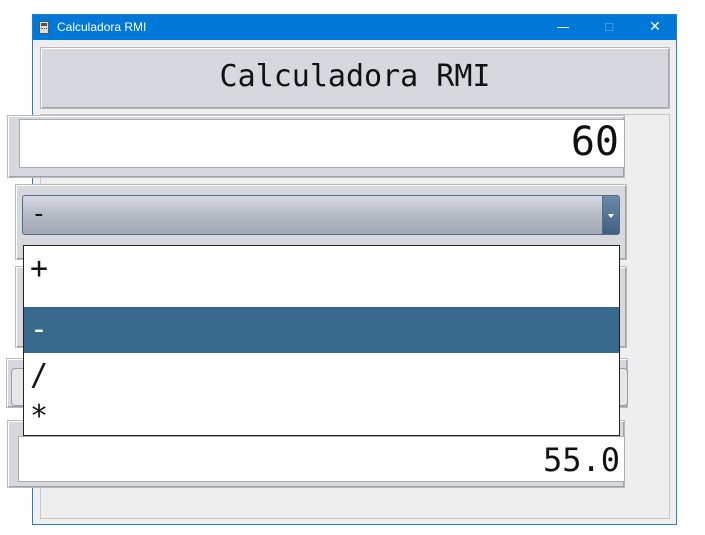  Describe the element at coordinates (655, 27) in the screenshot. I see `close-button: ✕` at that location.